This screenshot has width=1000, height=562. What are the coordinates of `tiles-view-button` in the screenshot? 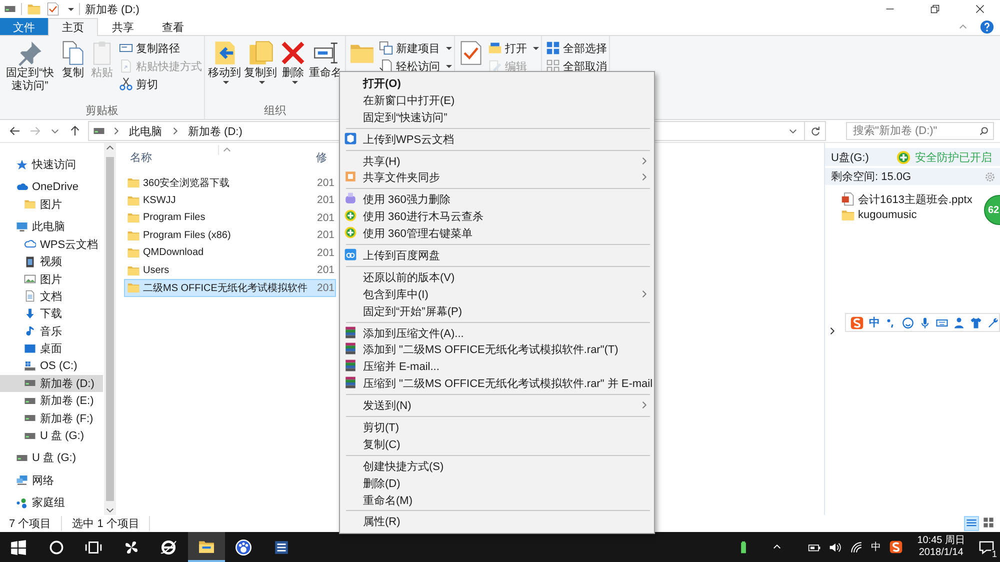 It's located at (988, 522).